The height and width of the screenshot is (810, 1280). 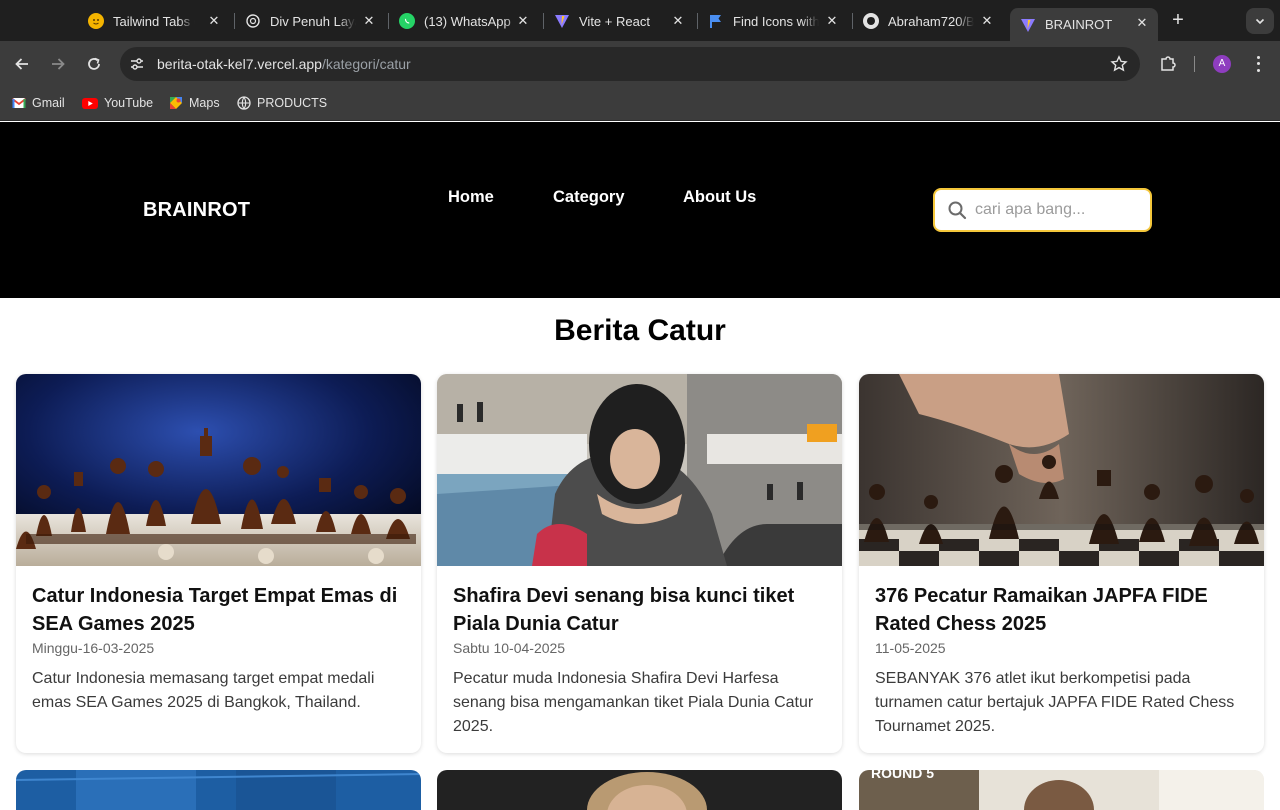 What do you see at coordinates (1222, 64) in the screenshot?
I see `profile-avatar: A` at bounding box center [1222, 64].